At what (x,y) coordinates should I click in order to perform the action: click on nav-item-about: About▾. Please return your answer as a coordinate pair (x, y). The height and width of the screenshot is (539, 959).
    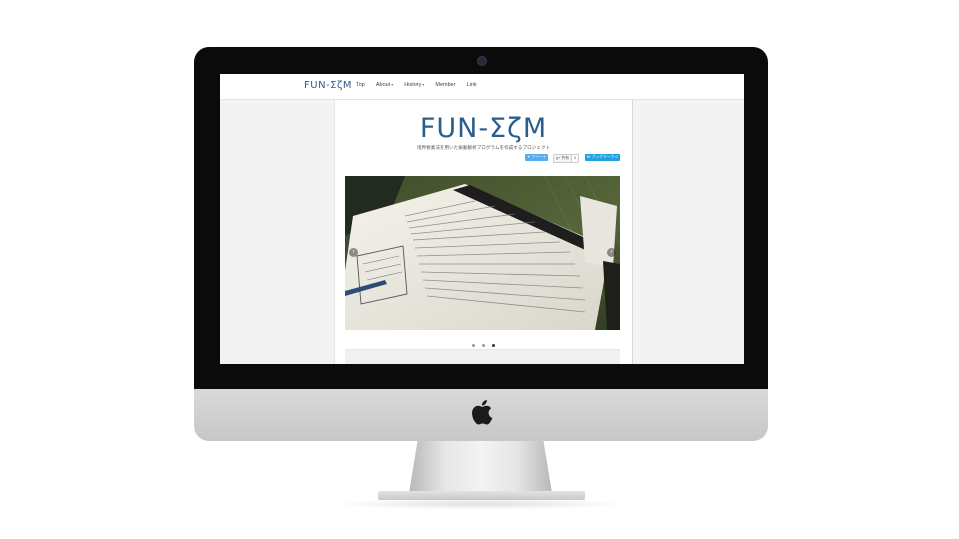
    Looking at the image, I should click on (384, 85).